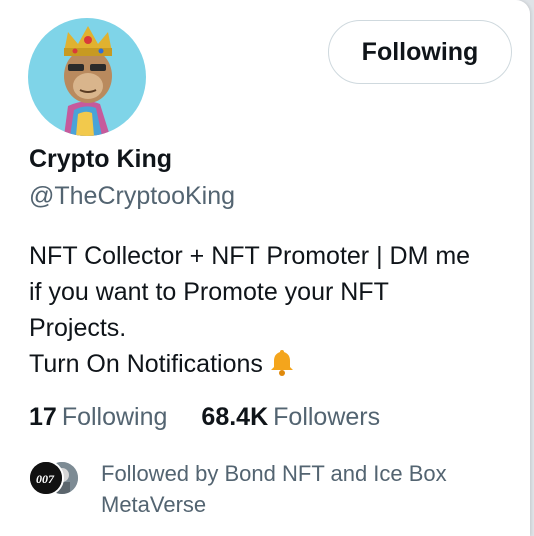 The width and height of the screenshot is (534, 536). Describe the element at coordinates (209, 292) in the screenshot. I see `bio-line: if you want to Promote your NFT` at that location.